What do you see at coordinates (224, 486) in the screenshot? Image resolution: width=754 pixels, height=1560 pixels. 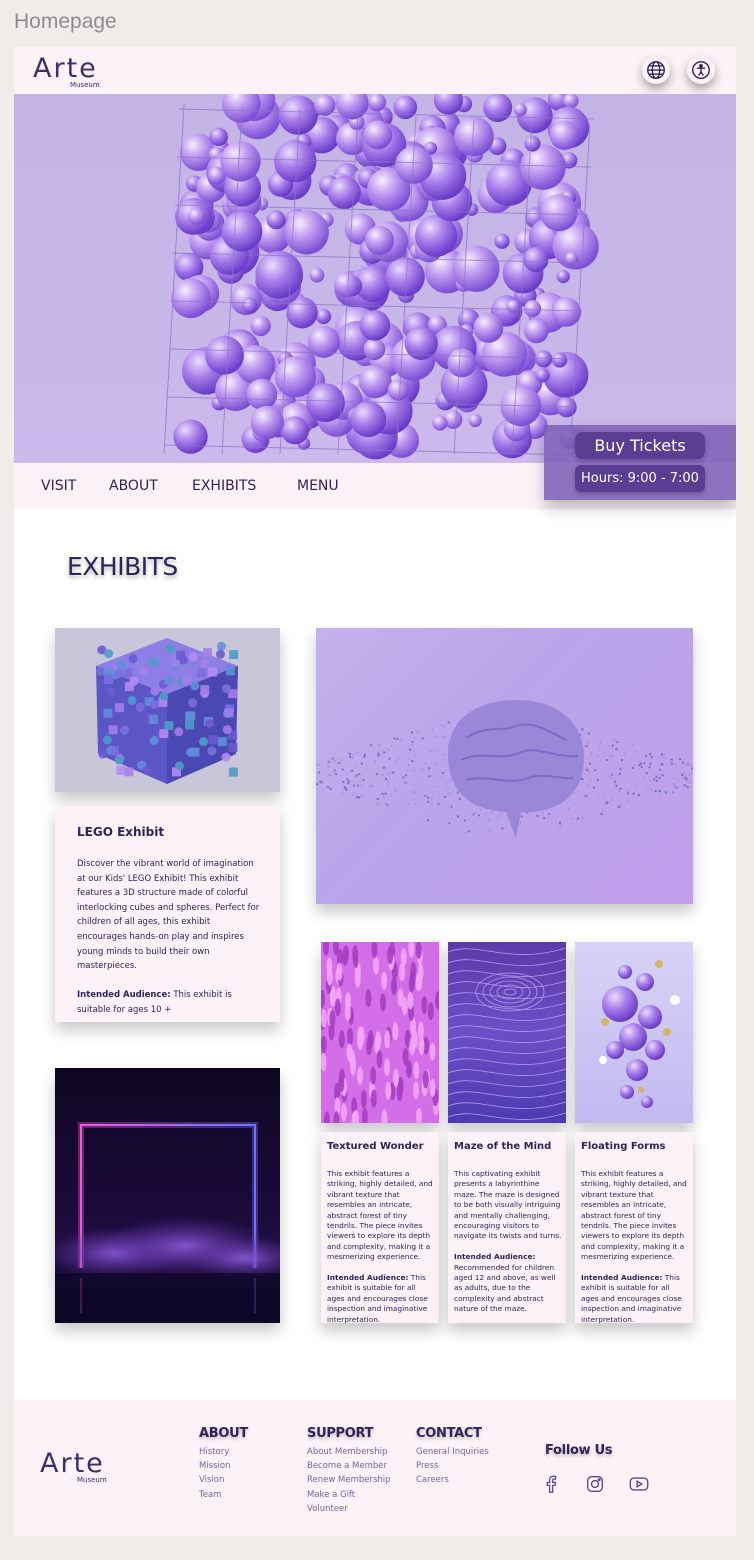 I see `nav-exhibits: EXHIBITS` at bounding box center [224, 486].